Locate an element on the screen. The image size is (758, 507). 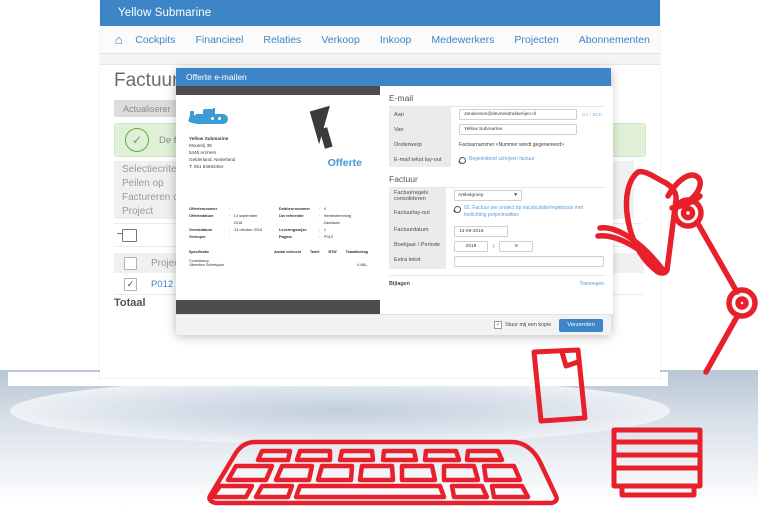
recipient-input: Jandevries@devriesdrukkerijen.nl is located at coordinates (518, 114).